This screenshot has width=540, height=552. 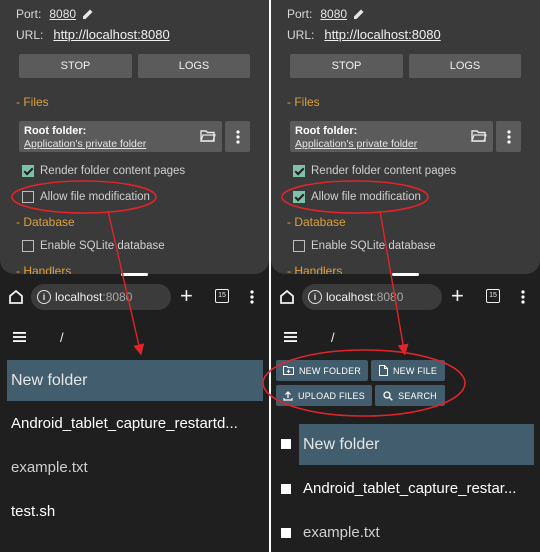 What do you see at coordinates (288, 395) in the screenshot?
I see `upload-icon` at bounding box center [288, 395].